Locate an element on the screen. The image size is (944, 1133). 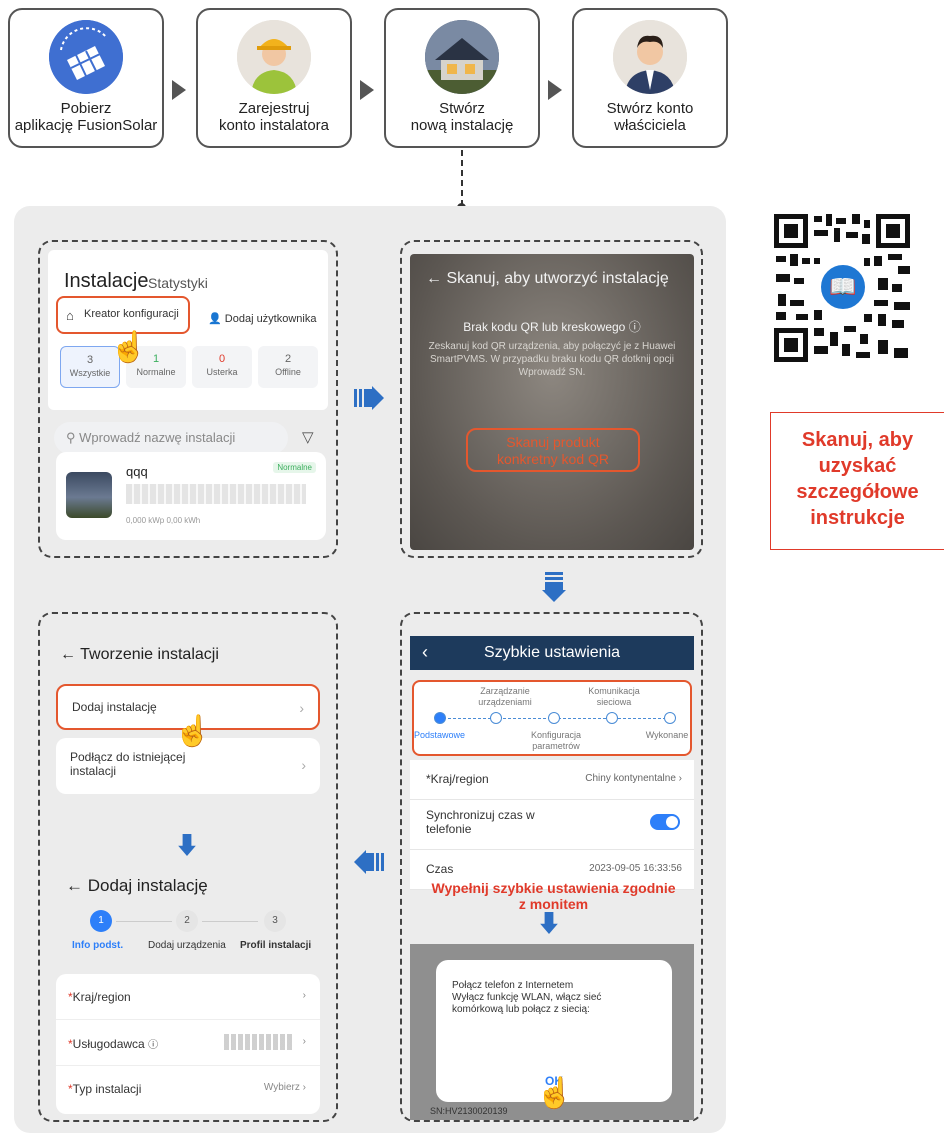
scan-product-button: Skanuj produkt konkretny kod QR is located at coordinates (553, 450).